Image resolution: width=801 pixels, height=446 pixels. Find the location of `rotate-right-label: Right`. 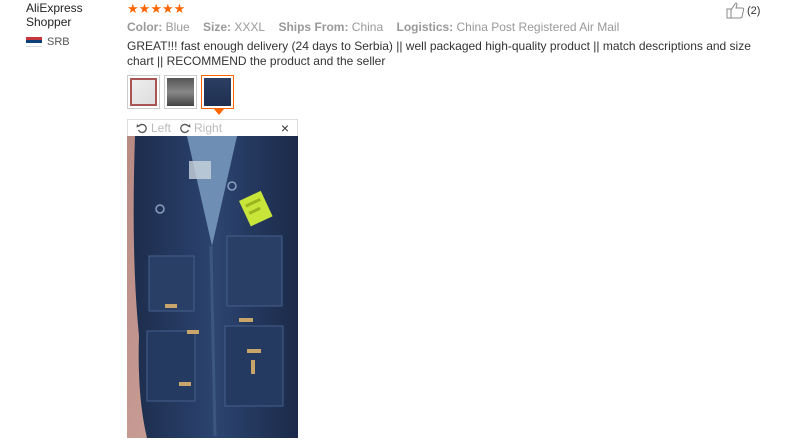

rotate-right-label: Right is located at coordinates (208, 128).